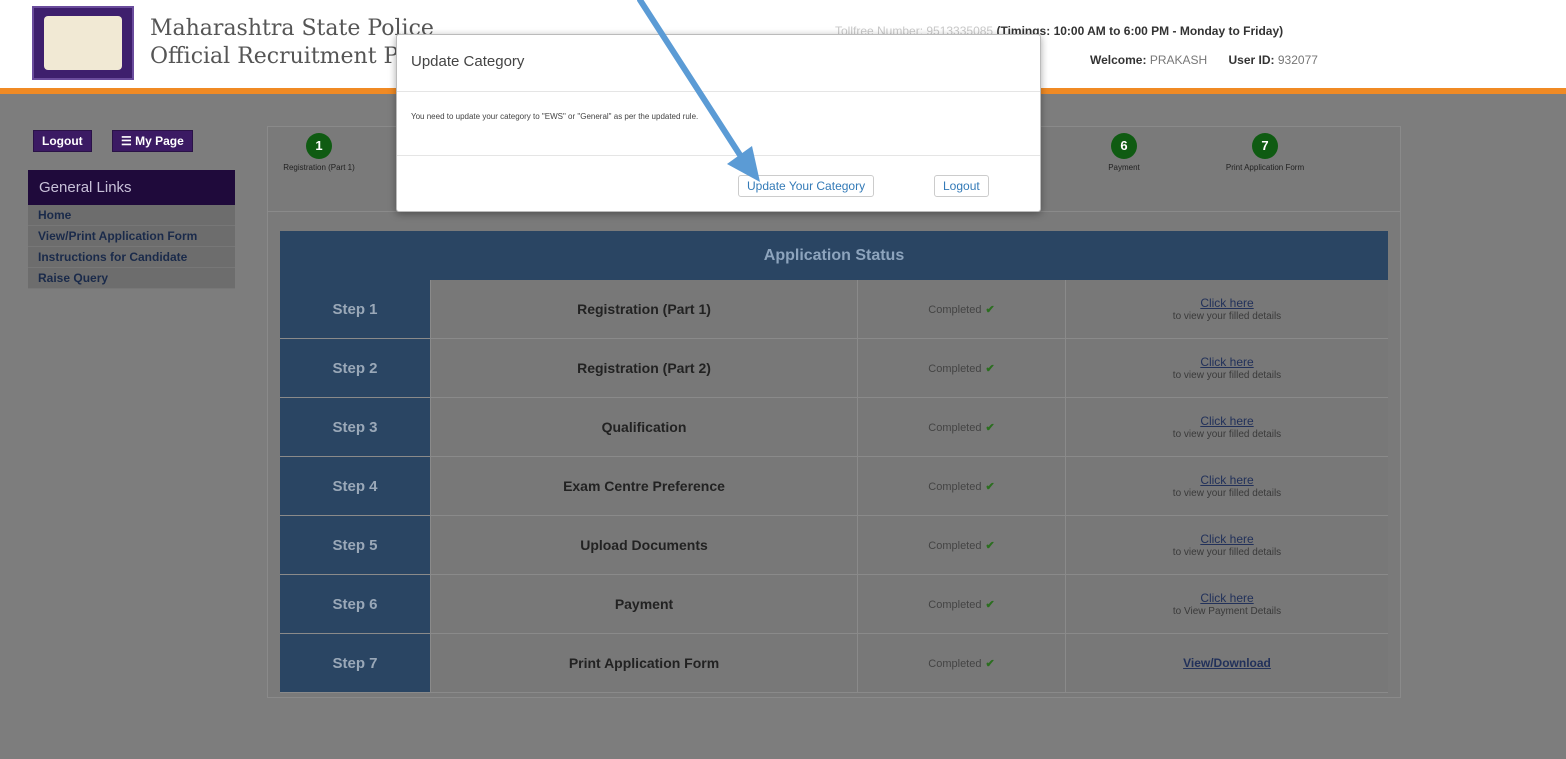 The image size is (1566, 759). I want to click on welcome-bar: Welcome: PRAKASH User ID: 932077, so click(1213, 60).